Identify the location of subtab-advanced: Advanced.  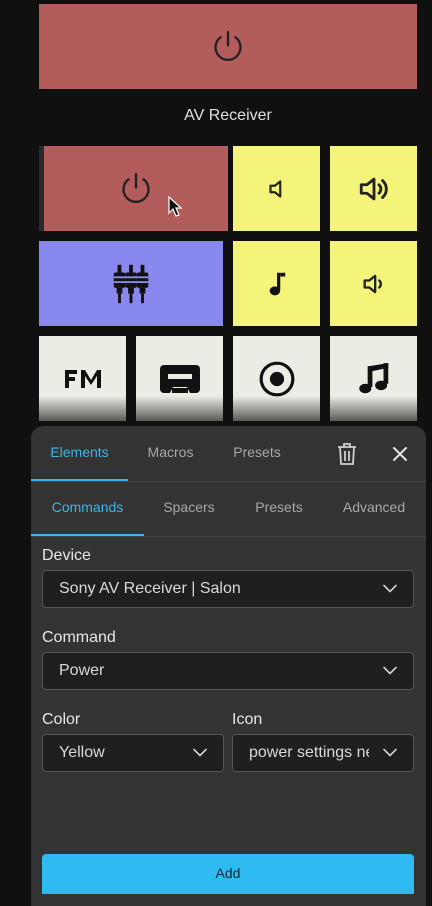
(374, 508).